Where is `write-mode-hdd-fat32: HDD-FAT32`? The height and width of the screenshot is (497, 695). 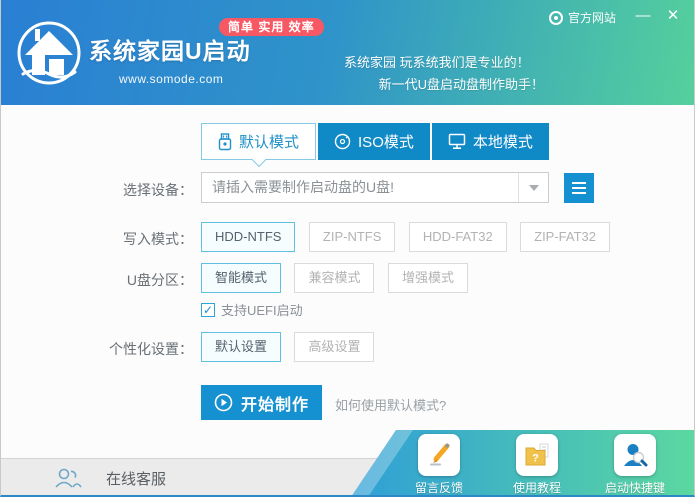 write-mode-hdd-fat32: HDD-FAT32 is located at coordinates (457, 237).